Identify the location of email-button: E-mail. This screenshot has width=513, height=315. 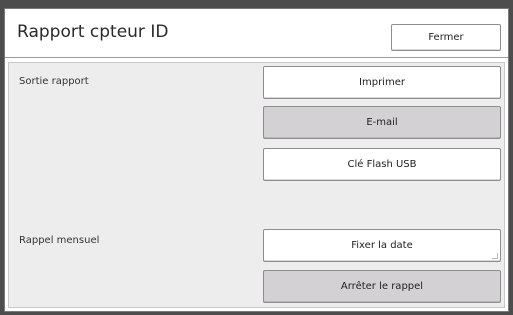
(382, 122).